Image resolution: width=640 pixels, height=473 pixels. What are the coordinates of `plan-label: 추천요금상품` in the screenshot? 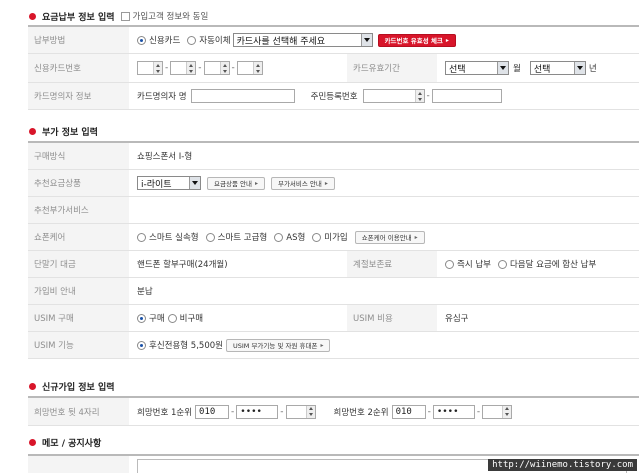 It's located at (78, 183).